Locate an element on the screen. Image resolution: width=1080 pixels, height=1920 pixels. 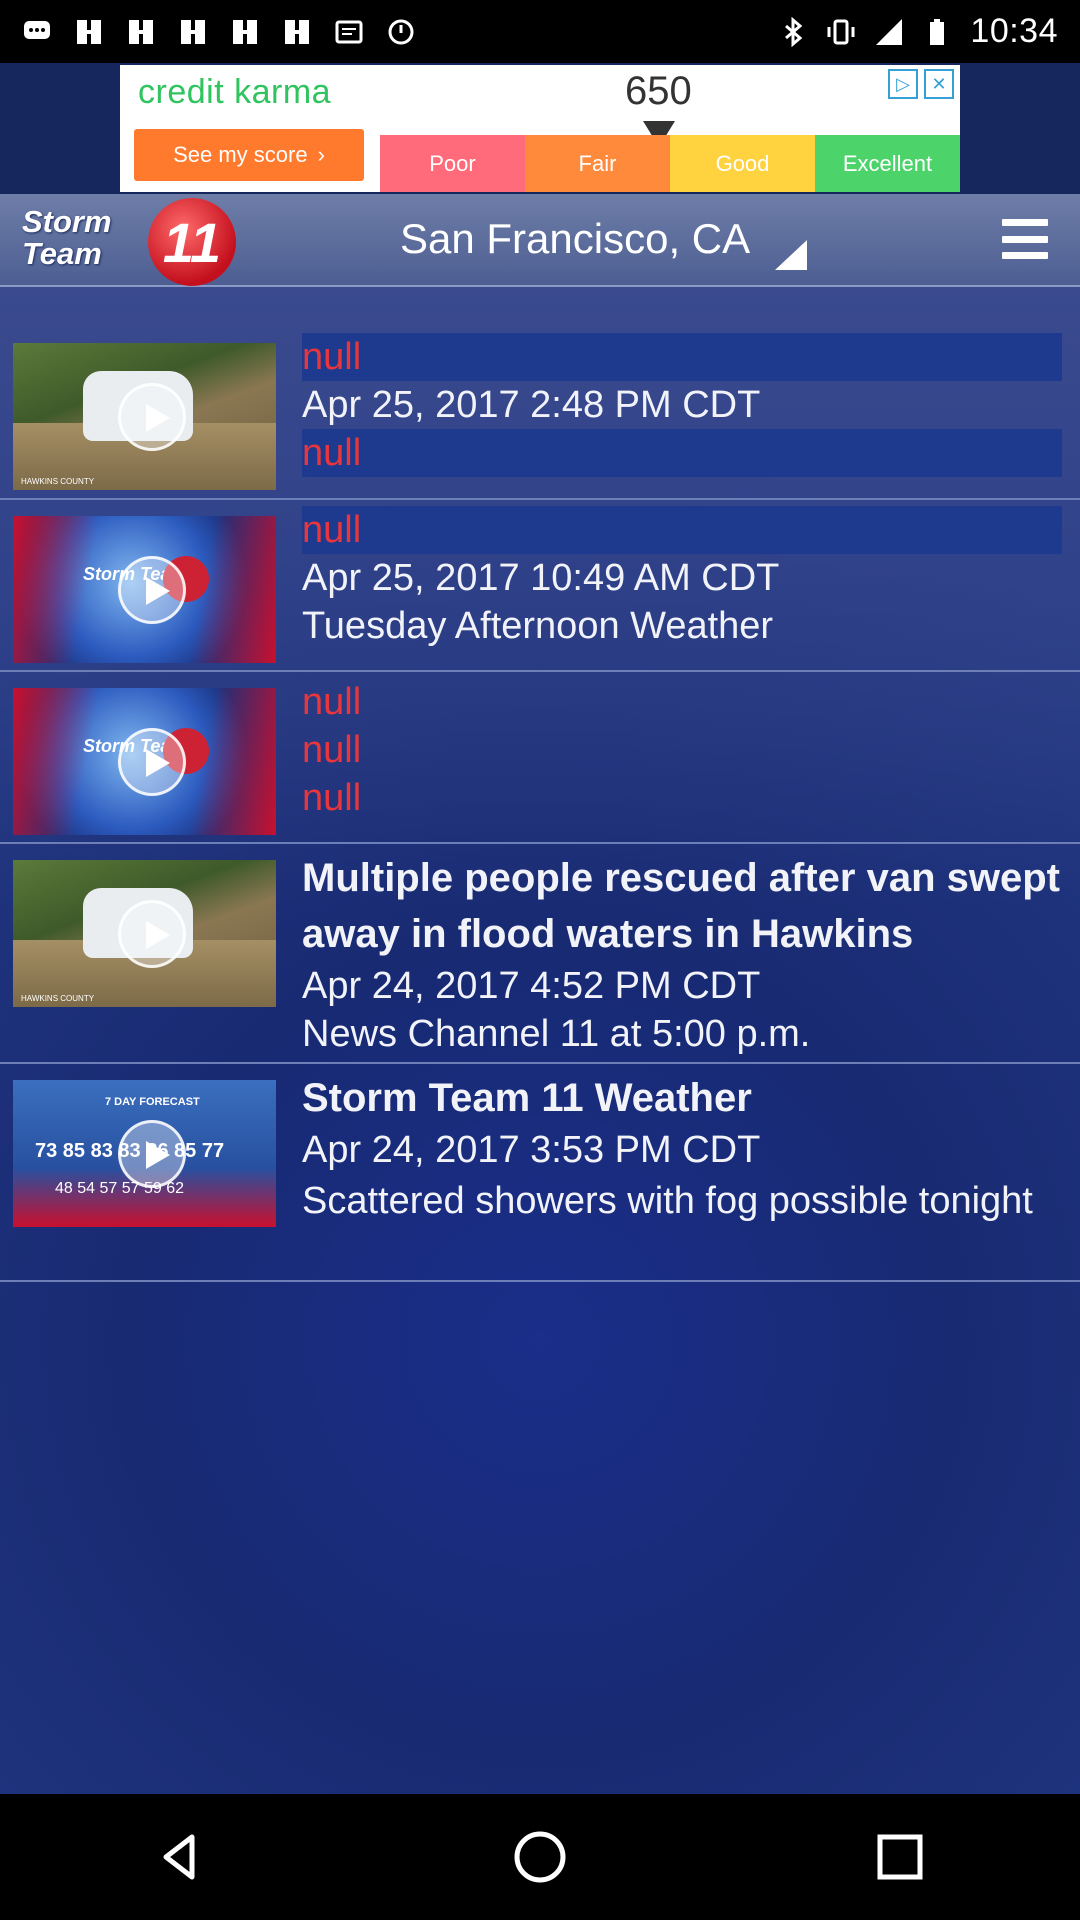
battery-icon is located at coordinates (937, 31).